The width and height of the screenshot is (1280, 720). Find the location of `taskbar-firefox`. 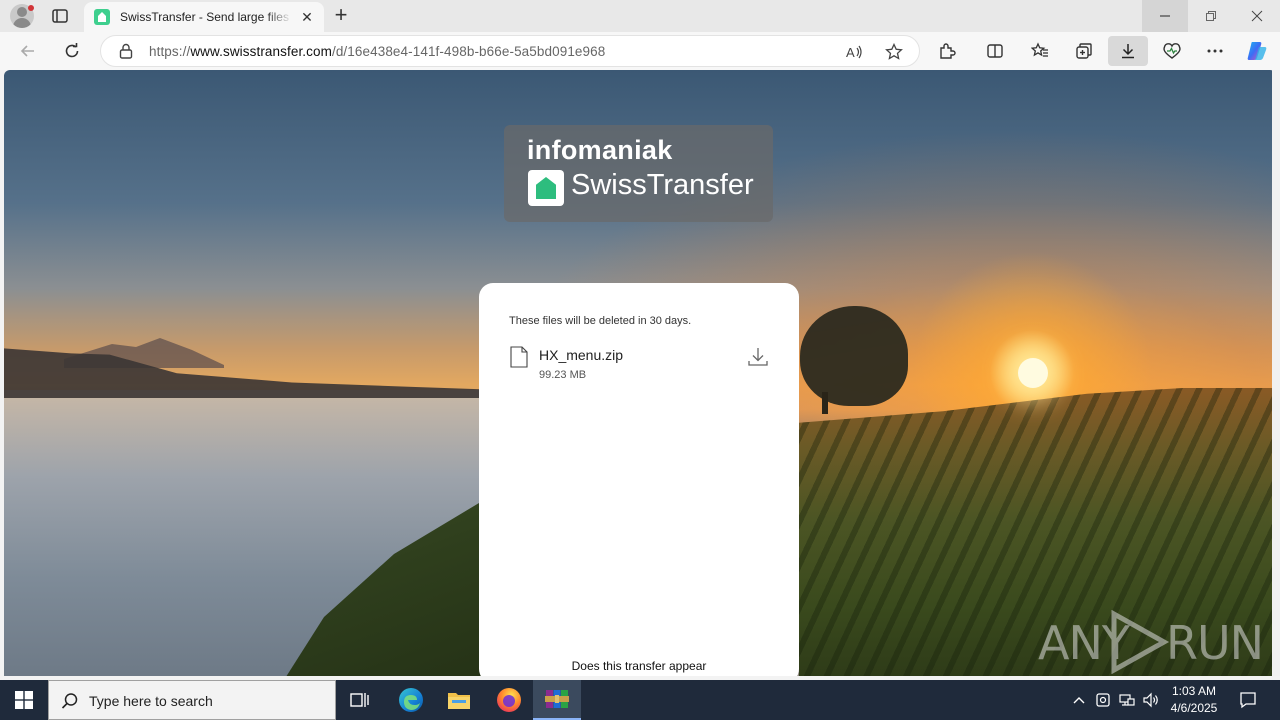

taskbar-firefox is located at coordinates (509, 700).